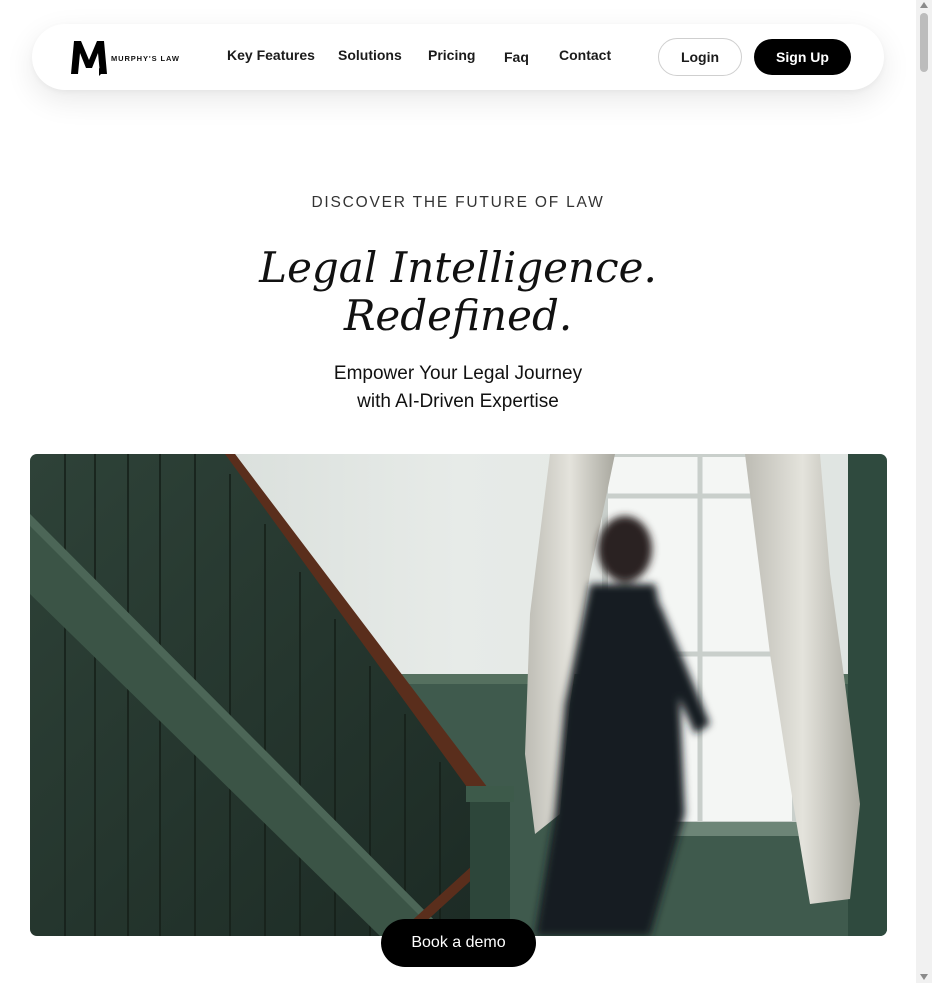 This screenshot has width=932, height=983. Describe the element at coordinates (145, 58) in the screenshot. I see `brand-name: MURPHY'S LAW` at that location.